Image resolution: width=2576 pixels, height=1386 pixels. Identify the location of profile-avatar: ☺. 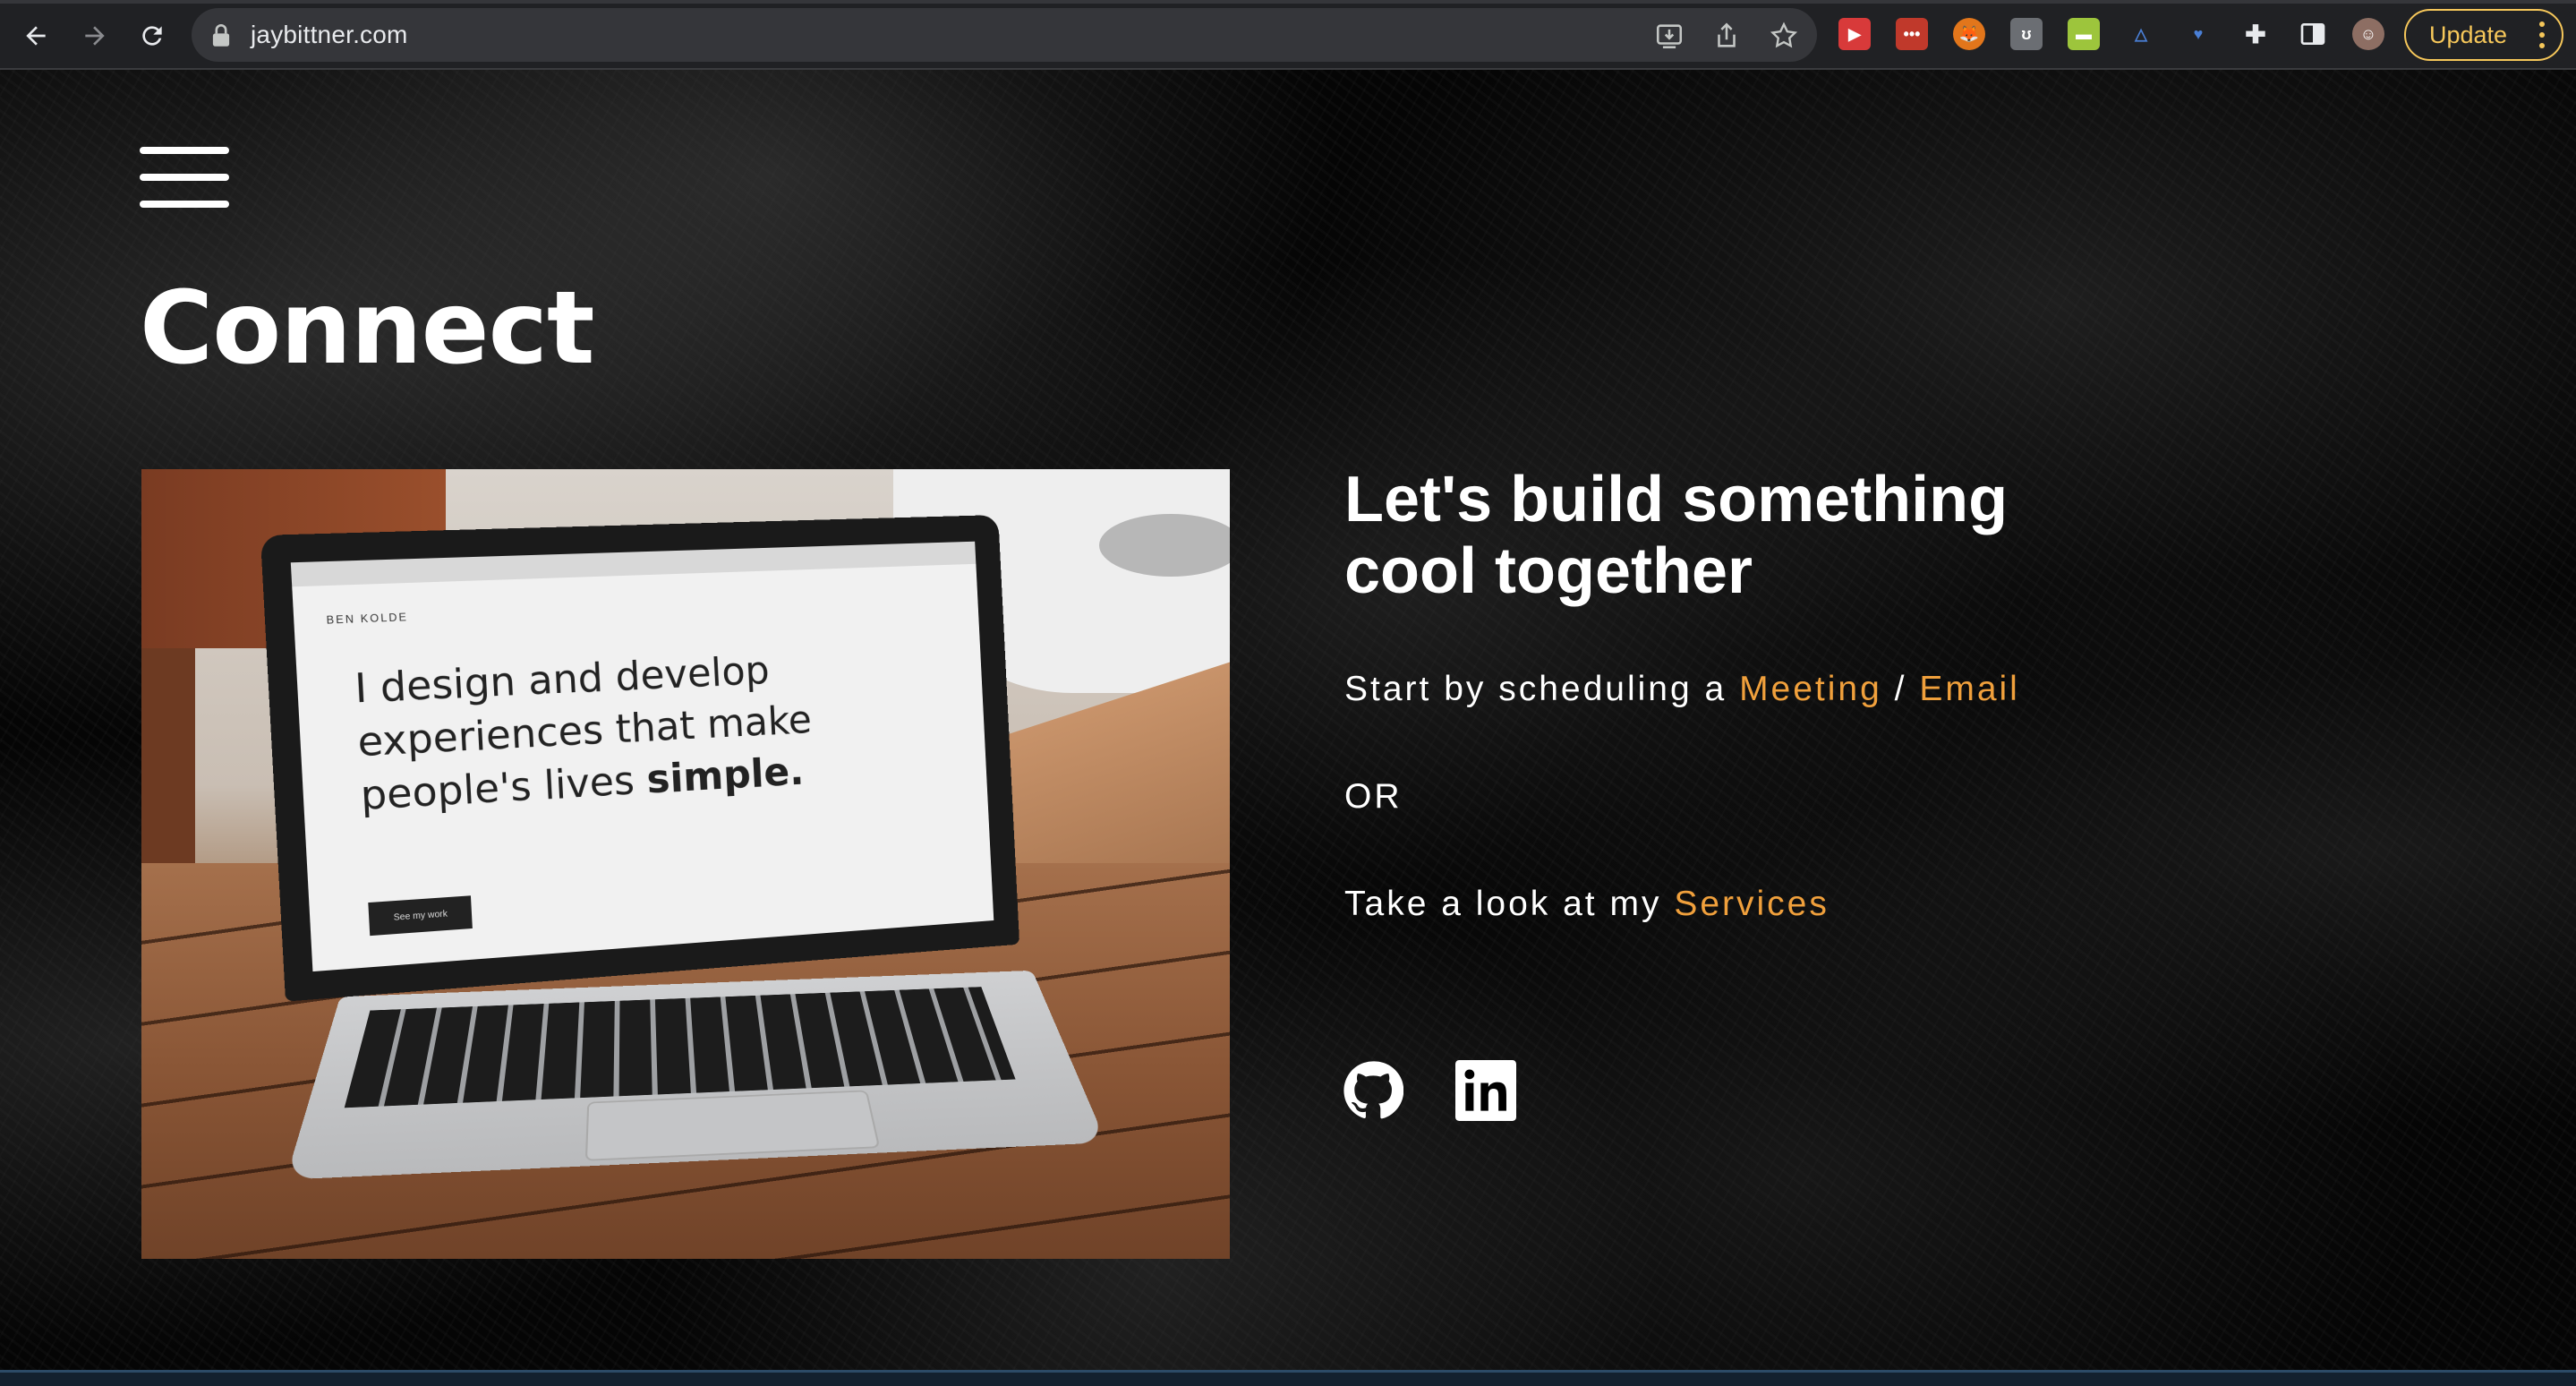
(2368, 34).